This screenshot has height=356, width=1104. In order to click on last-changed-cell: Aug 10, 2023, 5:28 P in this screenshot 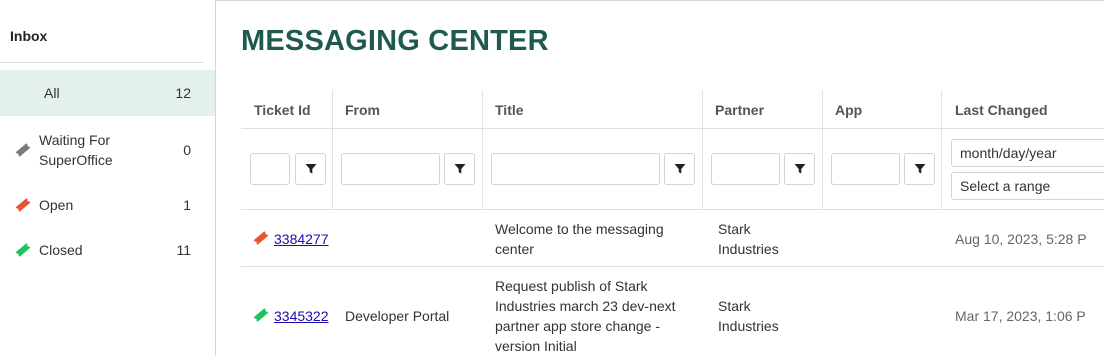, I will do `click(1021, 239)`.